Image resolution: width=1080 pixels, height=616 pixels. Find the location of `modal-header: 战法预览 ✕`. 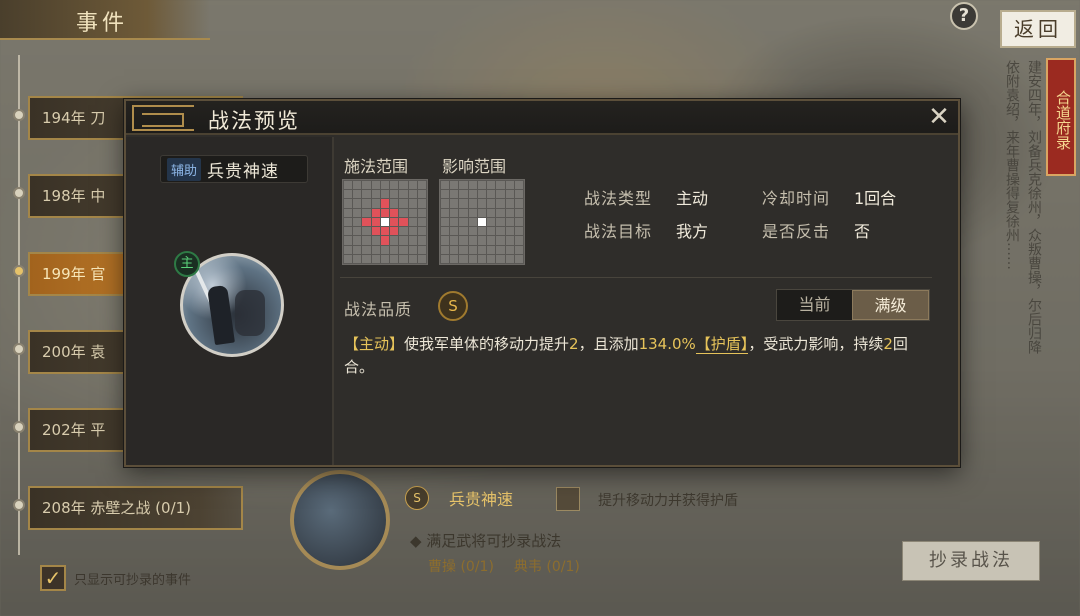

modal-header: 战法预览 ✕ is located at coordinates (542, 118).